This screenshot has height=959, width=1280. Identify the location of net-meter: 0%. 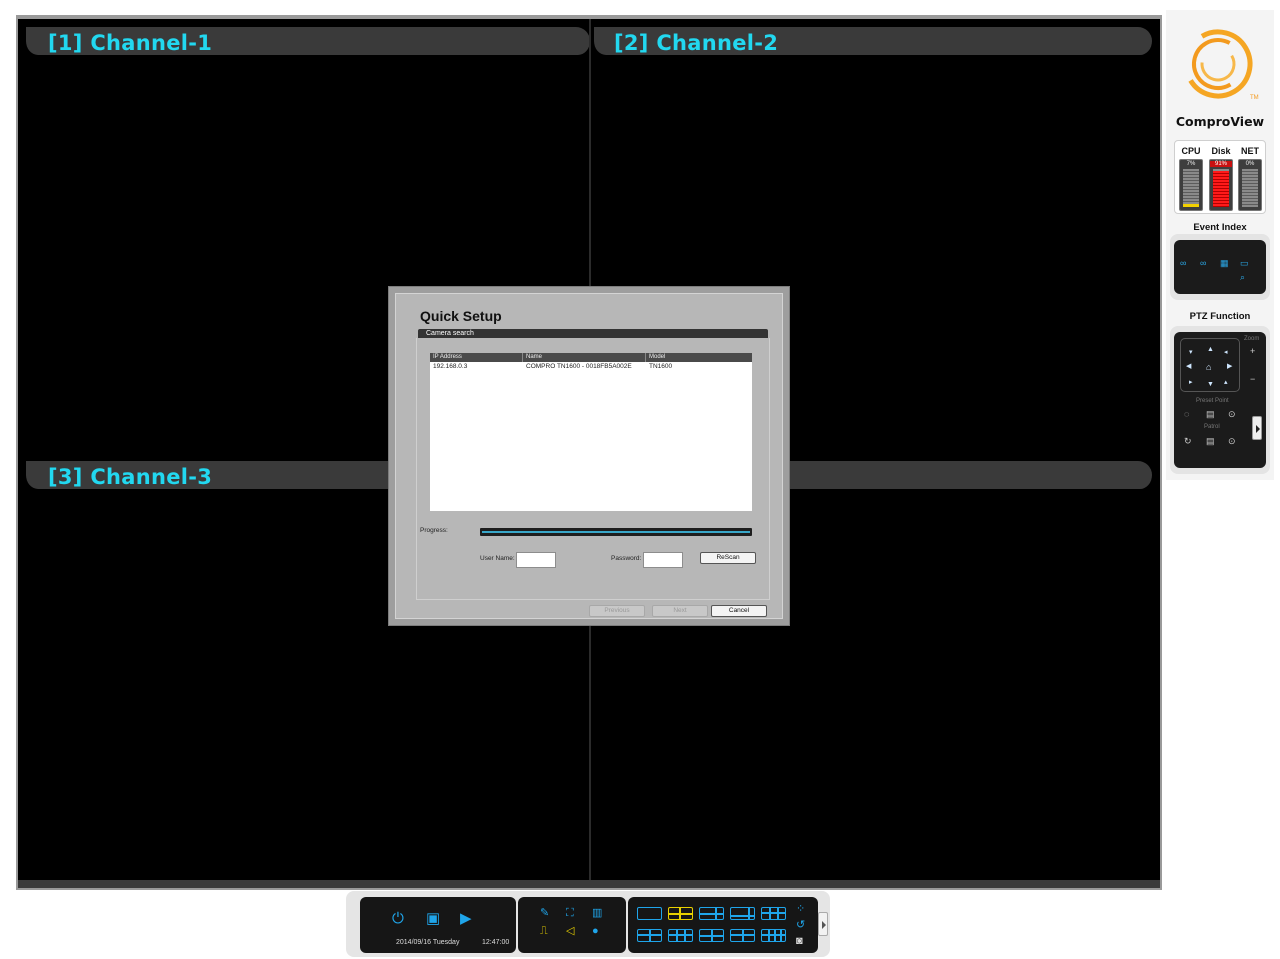
(1250, 185).